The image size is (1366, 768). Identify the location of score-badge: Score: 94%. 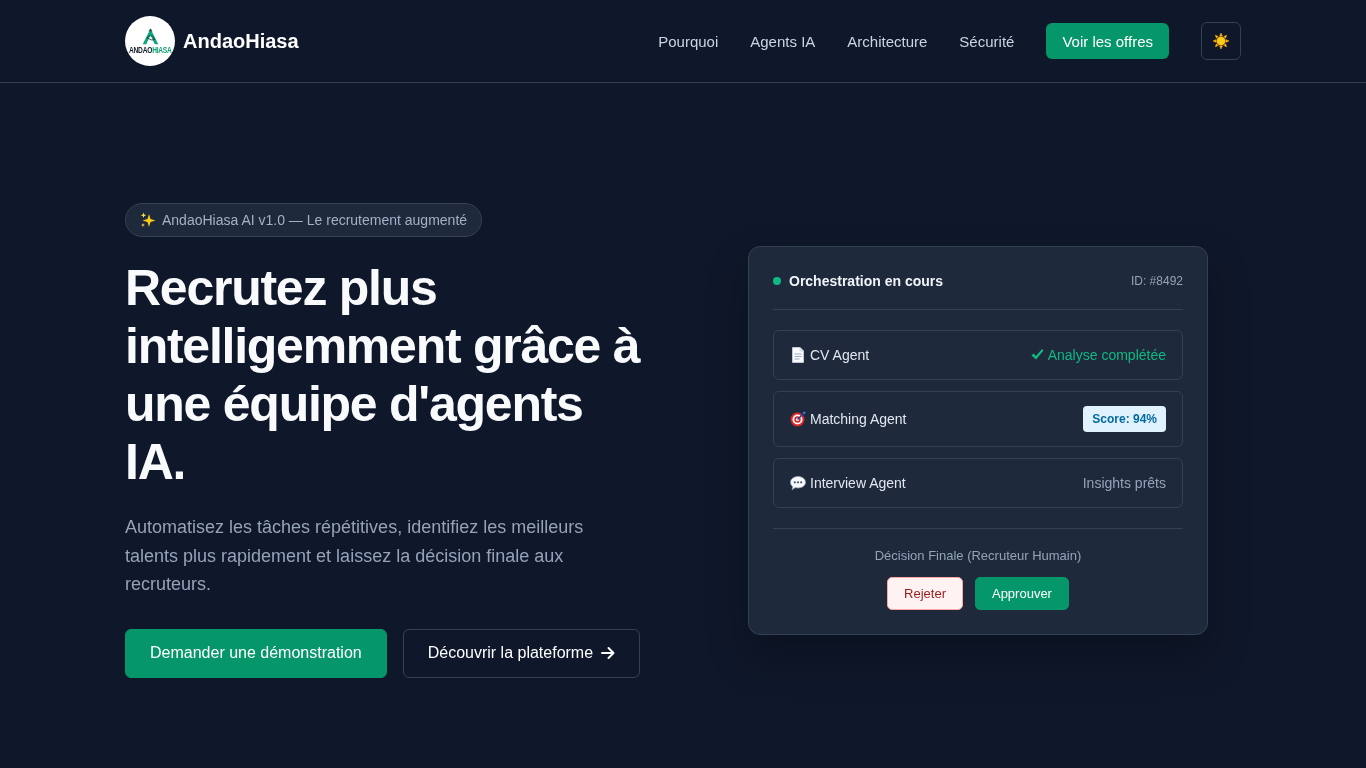
(1124, 418).